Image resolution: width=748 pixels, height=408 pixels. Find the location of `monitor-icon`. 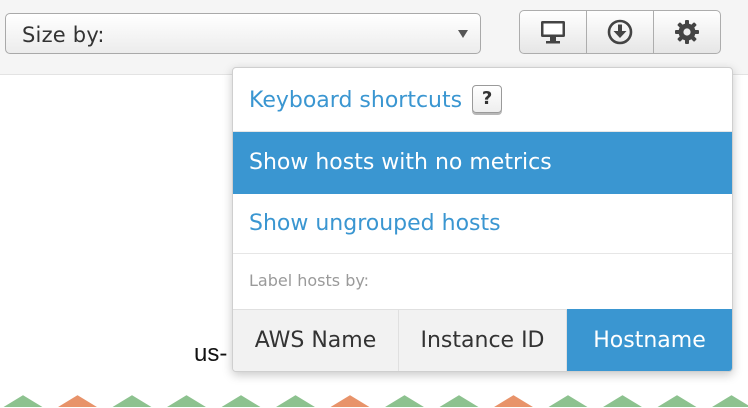

monitor-icon is located at coordinates (553, 32).